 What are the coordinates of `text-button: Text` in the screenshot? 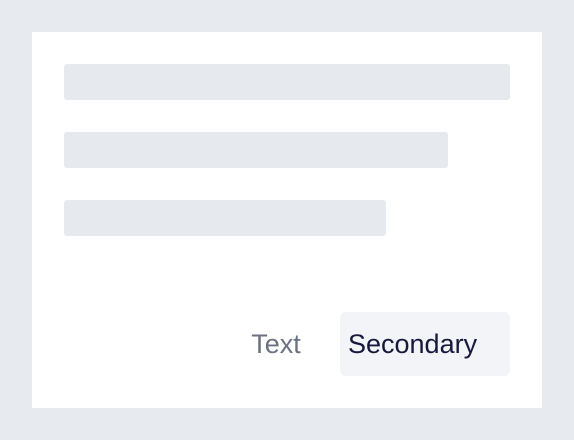 It's located at (276, 344).